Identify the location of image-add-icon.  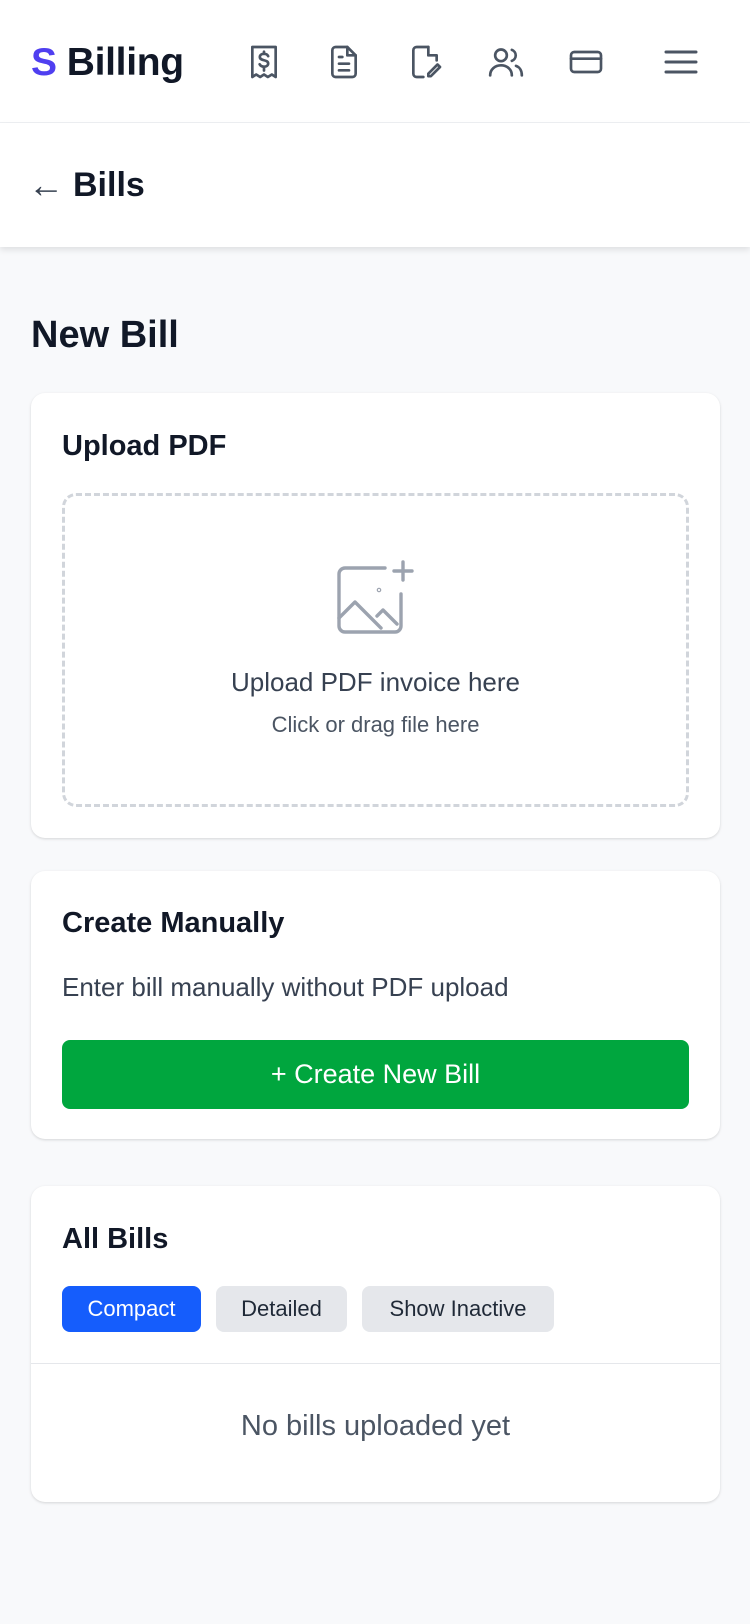
(375, 597).